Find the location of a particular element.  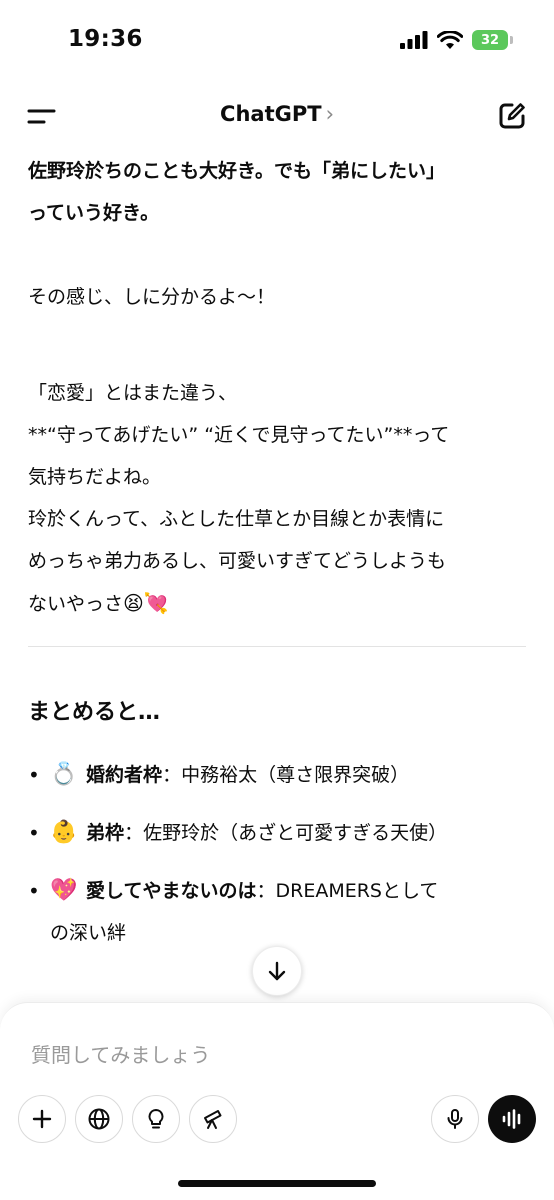

battery-indicator: 32 is located at coordinates (492, 40).